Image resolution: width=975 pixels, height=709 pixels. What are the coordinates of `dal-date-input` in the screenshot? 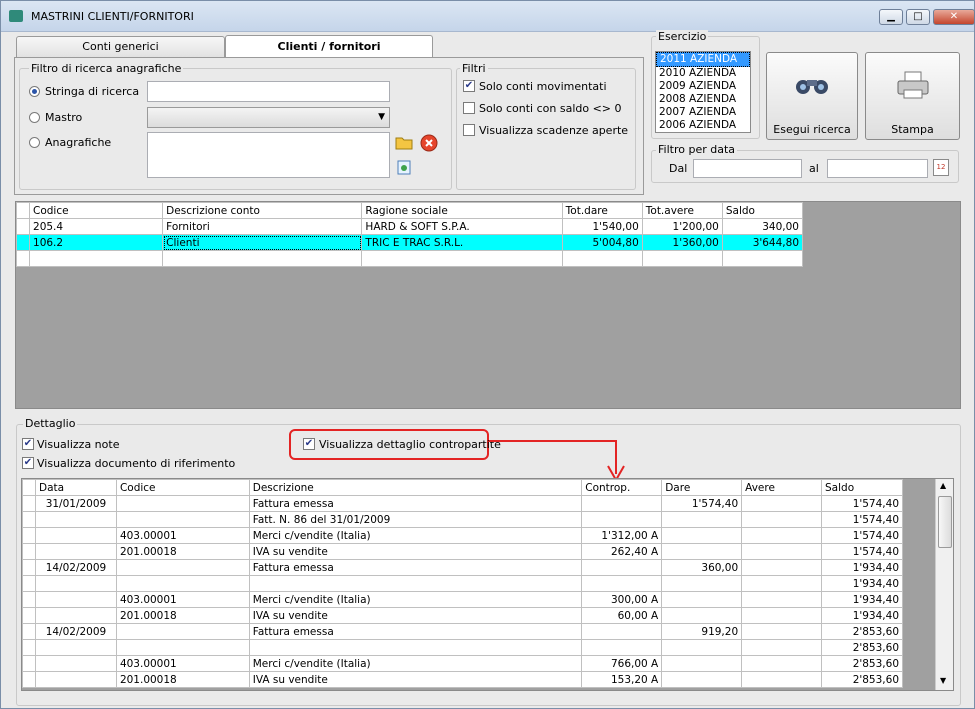 It's located at (747, 168).